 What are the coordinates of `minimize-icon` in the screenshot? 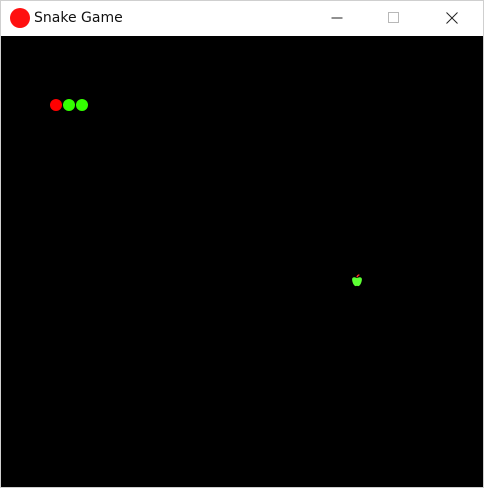 It's located at (337, 18).